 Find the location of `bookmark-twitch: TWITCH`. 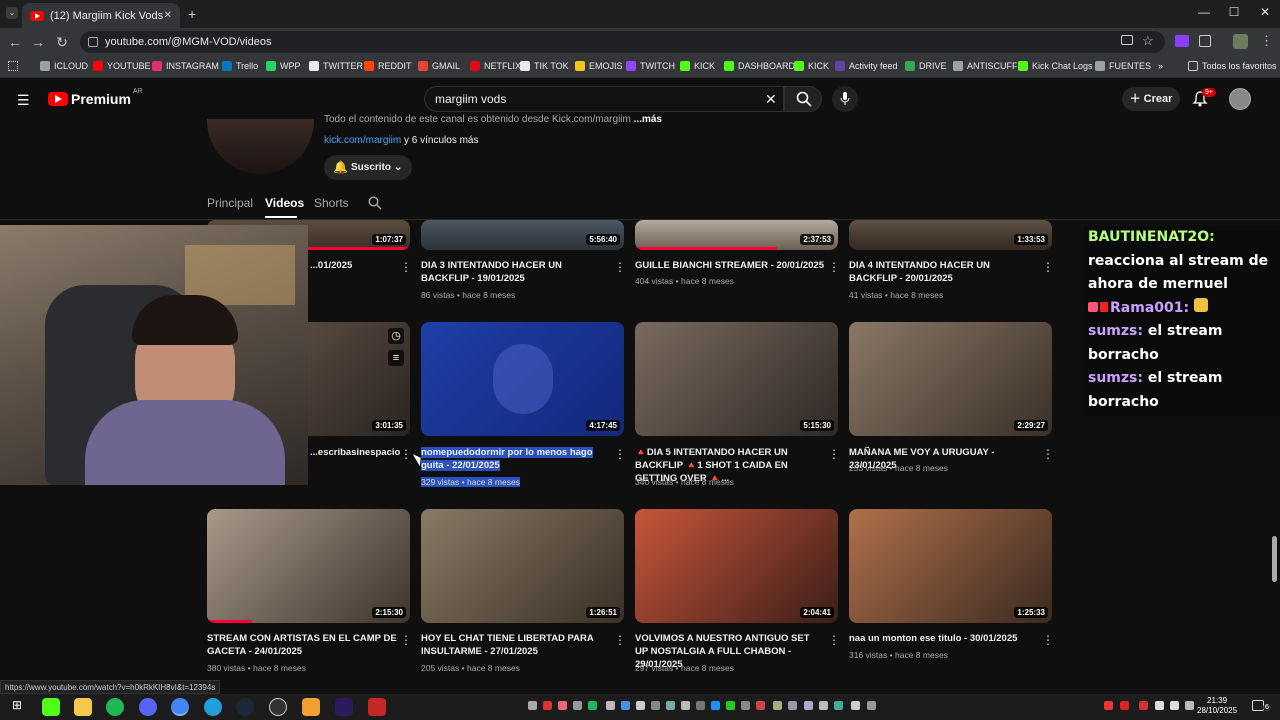

bookmark-twitch: TWITCH is located at coordinates (650, 66).